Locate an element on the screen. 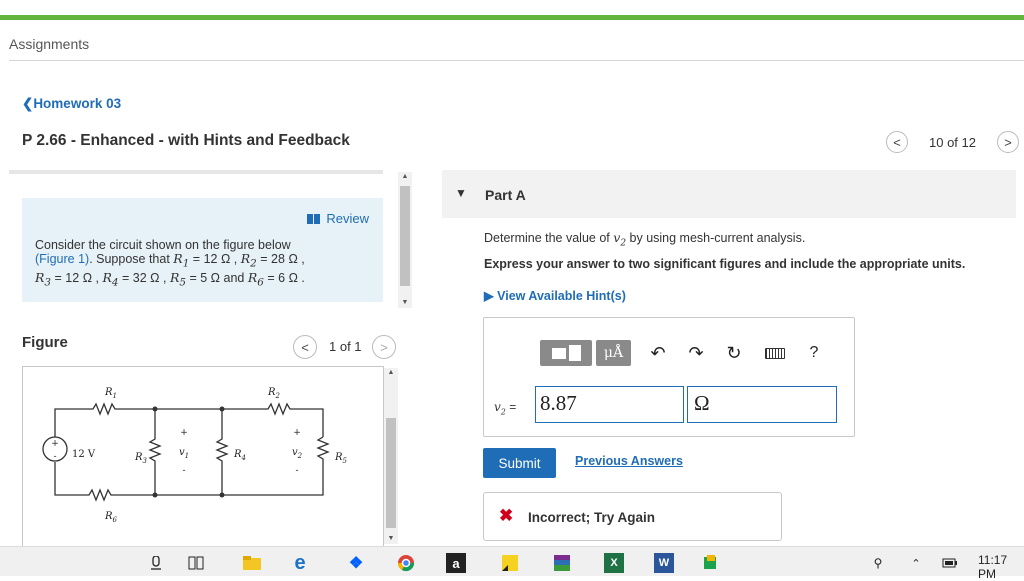 The width and height of the screenshot is (1024, 581). r4-subscript: 4 is located at coordinates (115, 282).